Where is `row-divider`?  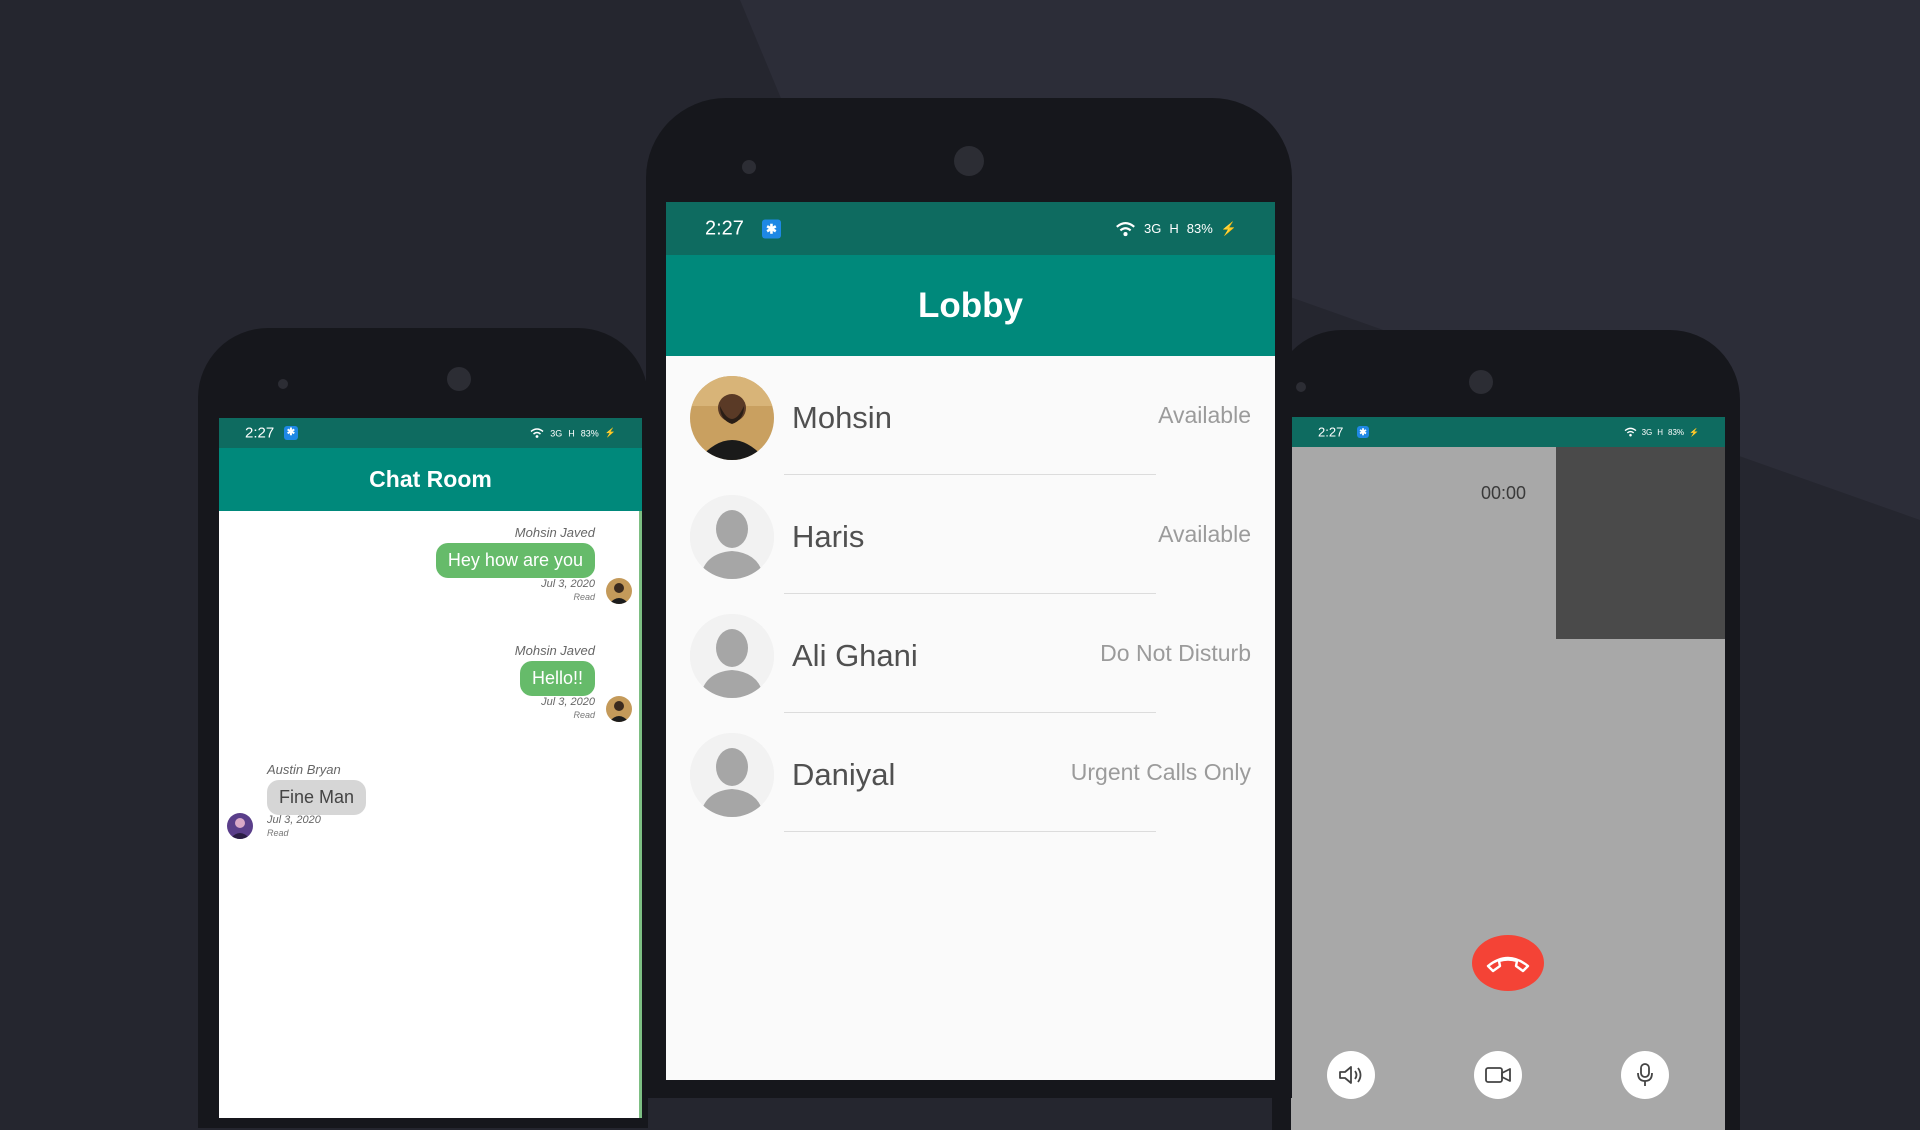 row-divider is located at coordinates (970, 831).